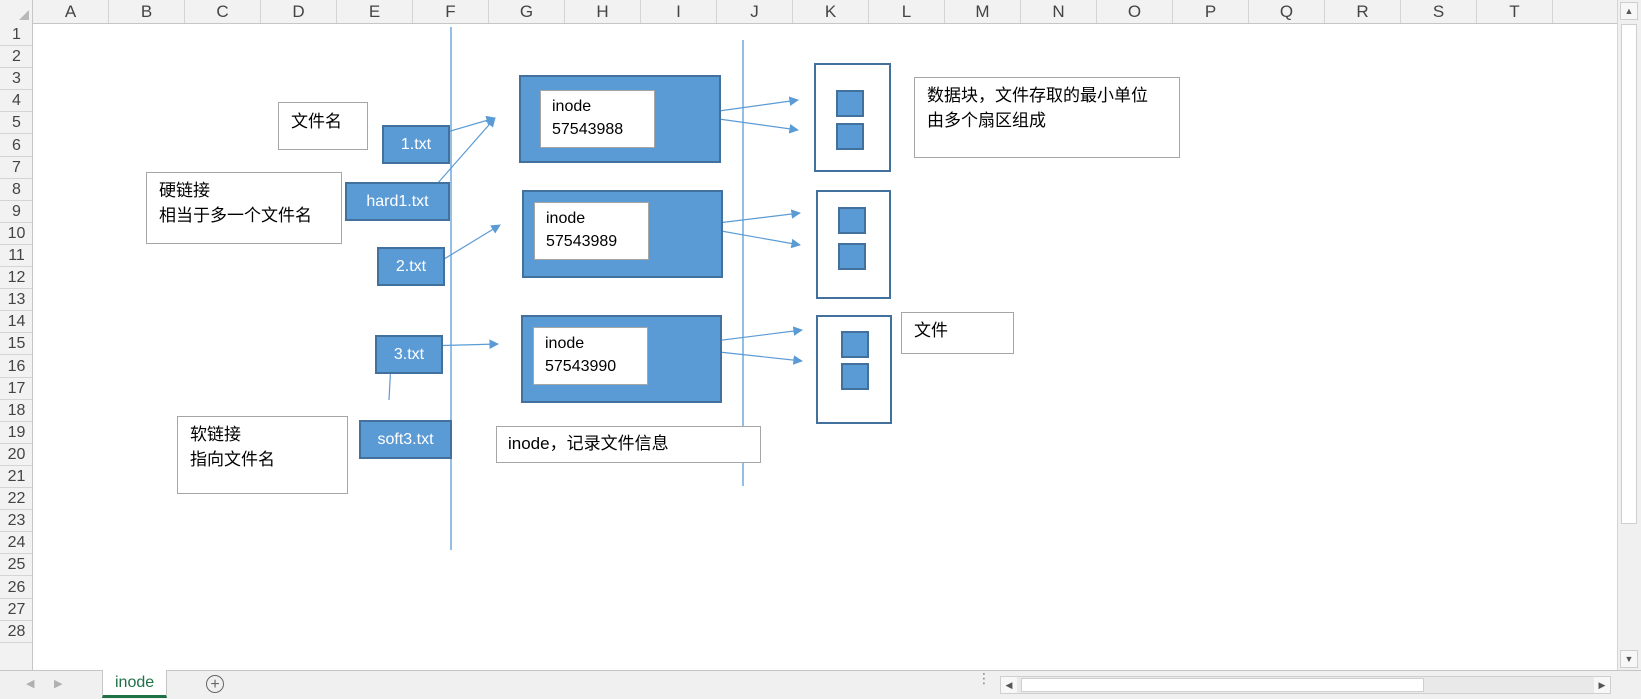  Describe the element at coordinates (679, 11) in the screenshot. I see `column-header-i: I` at that location.